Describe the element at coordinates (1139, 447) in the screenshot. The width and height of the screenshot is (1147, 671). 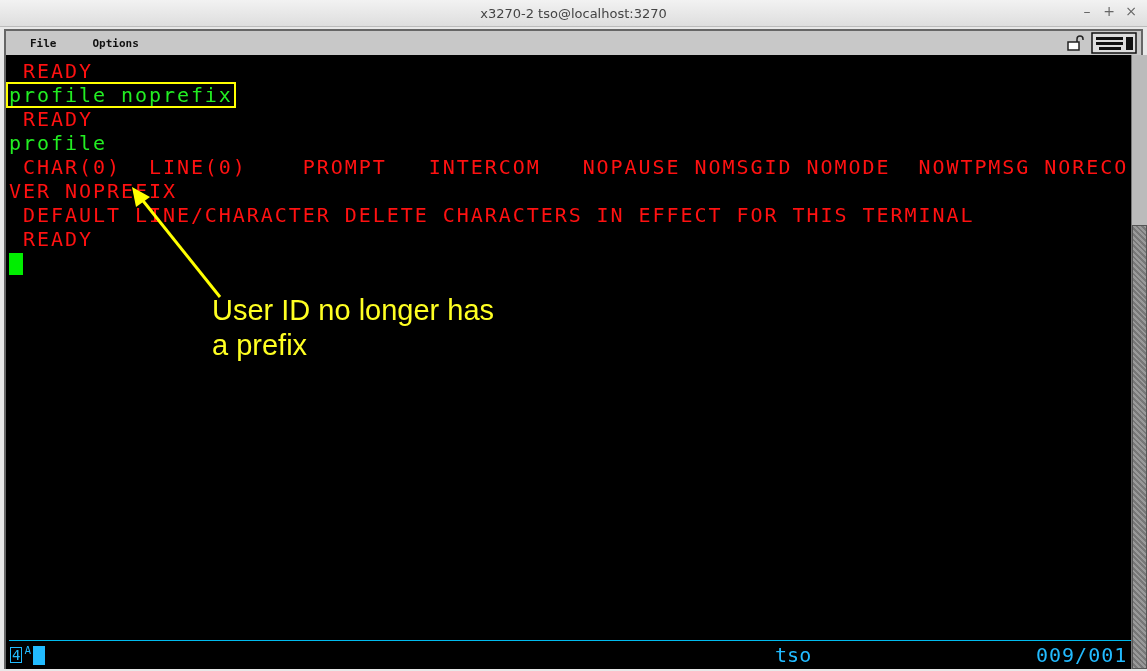
I see `scroll-thumb` at that location.